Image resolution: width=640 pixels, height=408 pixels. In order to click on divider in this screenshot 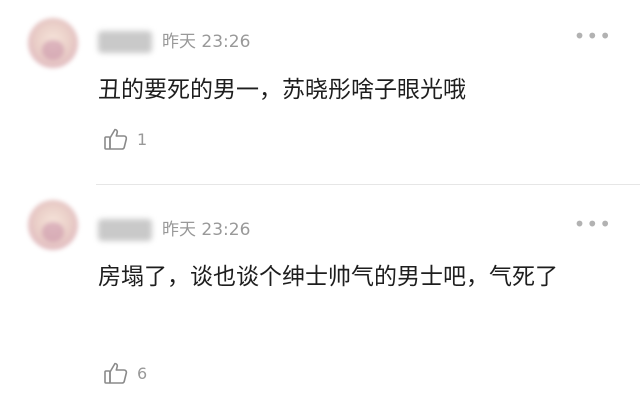, I will do `click(368, 184)`.